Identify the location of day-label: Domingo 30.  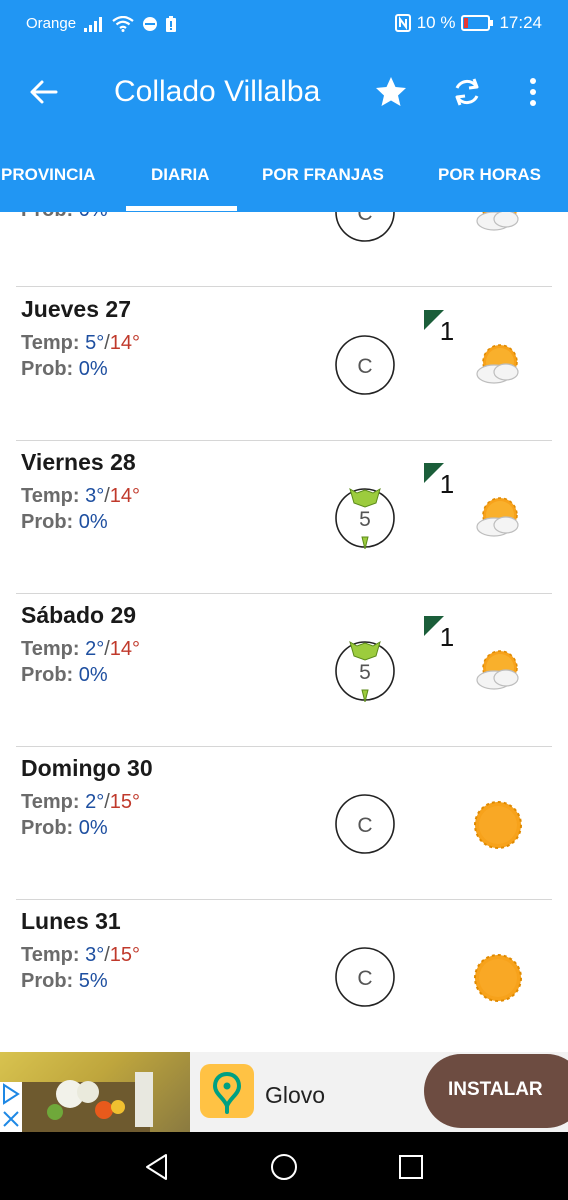
(87, 768).